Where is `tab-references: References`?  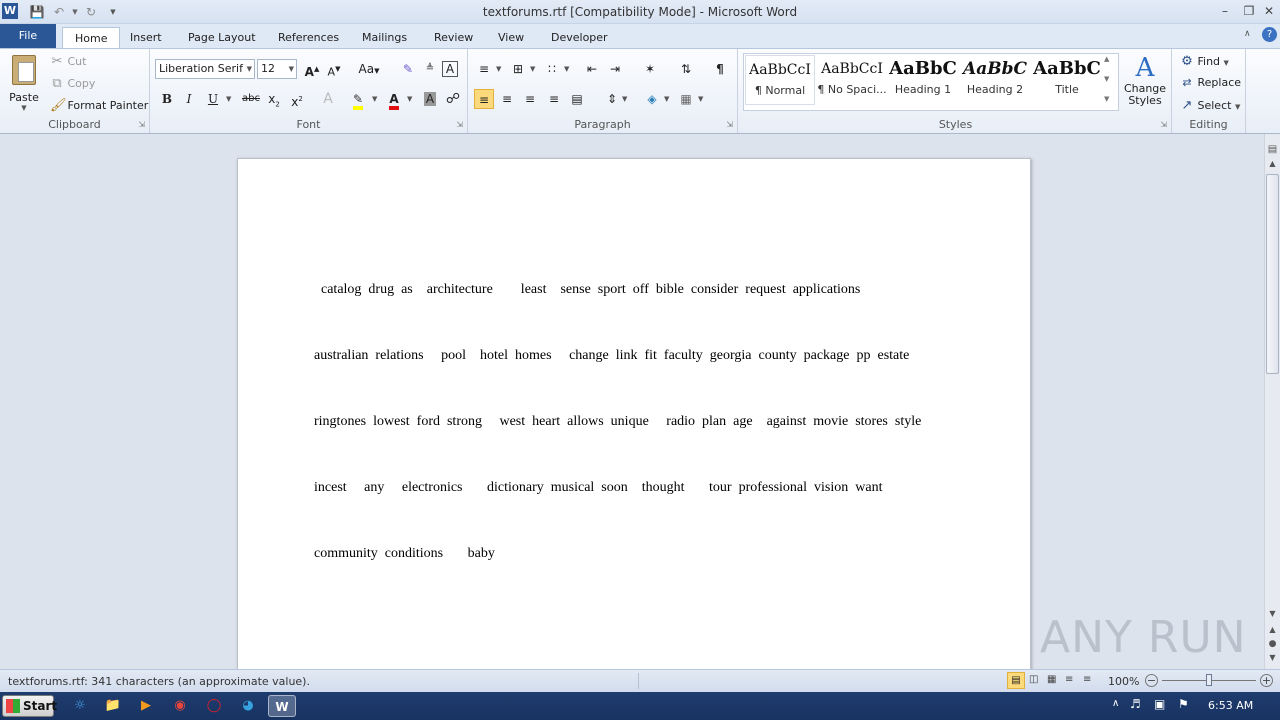
tab-references: References is located at coordinates (308, 37).